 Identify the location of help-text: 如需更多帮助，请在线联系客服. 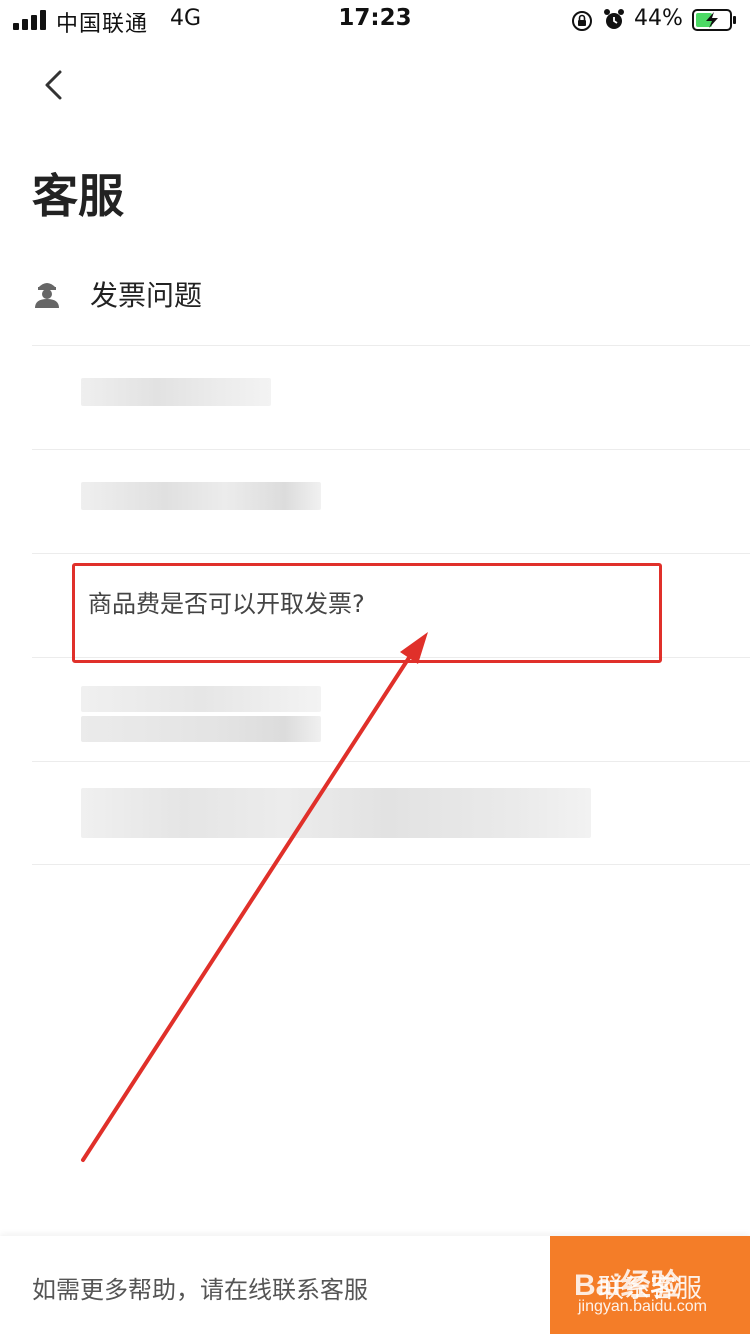
(200, 1290).